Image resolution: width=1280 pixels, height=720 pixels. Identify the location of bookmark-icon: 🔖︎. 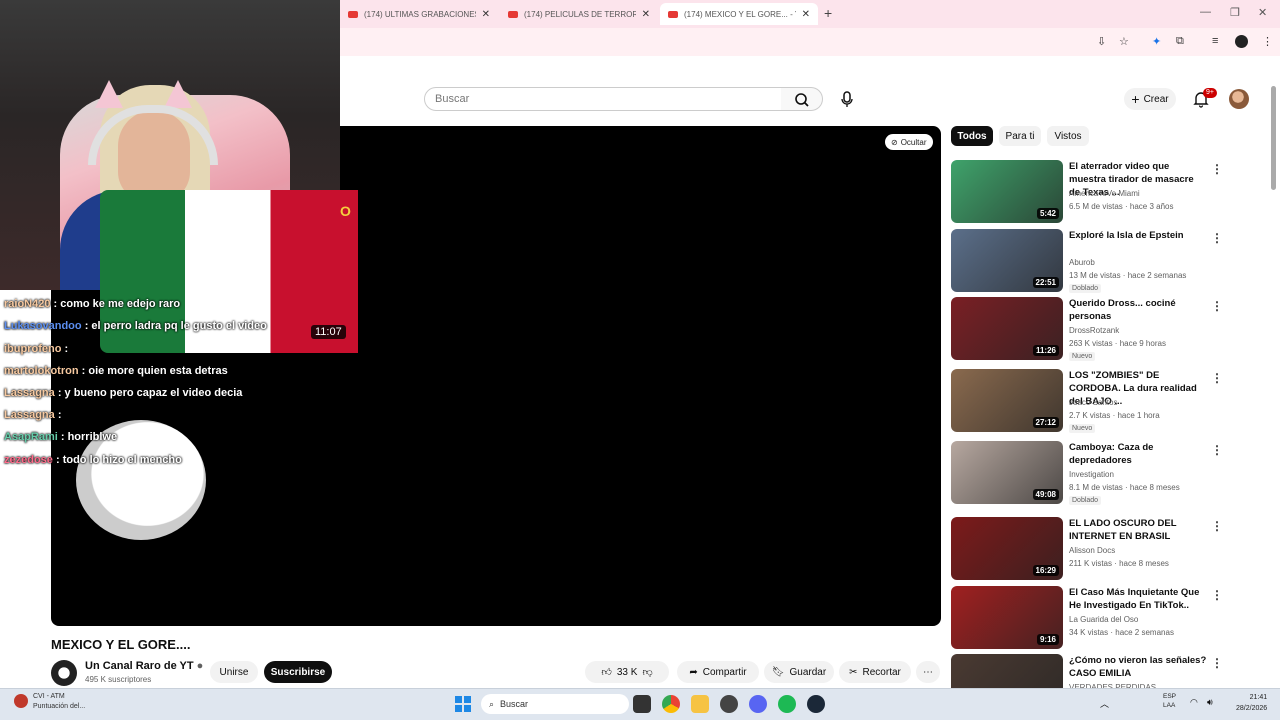
(778, 672).